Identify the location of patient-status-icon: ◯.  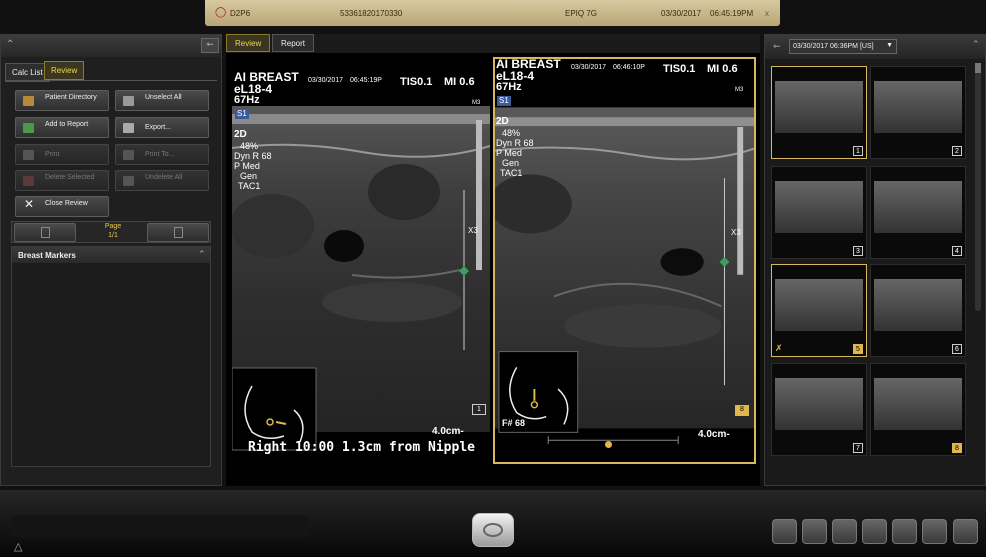
(221, 12).